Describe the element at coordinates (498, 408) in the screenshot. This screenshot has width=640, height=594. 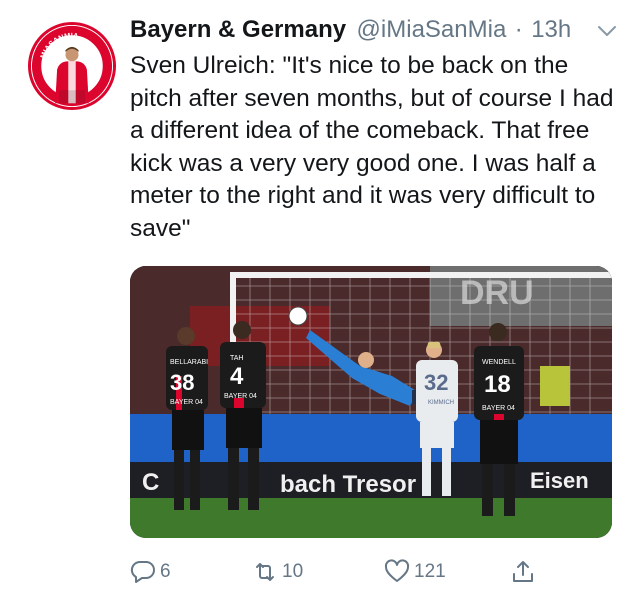
I see `player-18-sponsor: BAYER 04` at that location.